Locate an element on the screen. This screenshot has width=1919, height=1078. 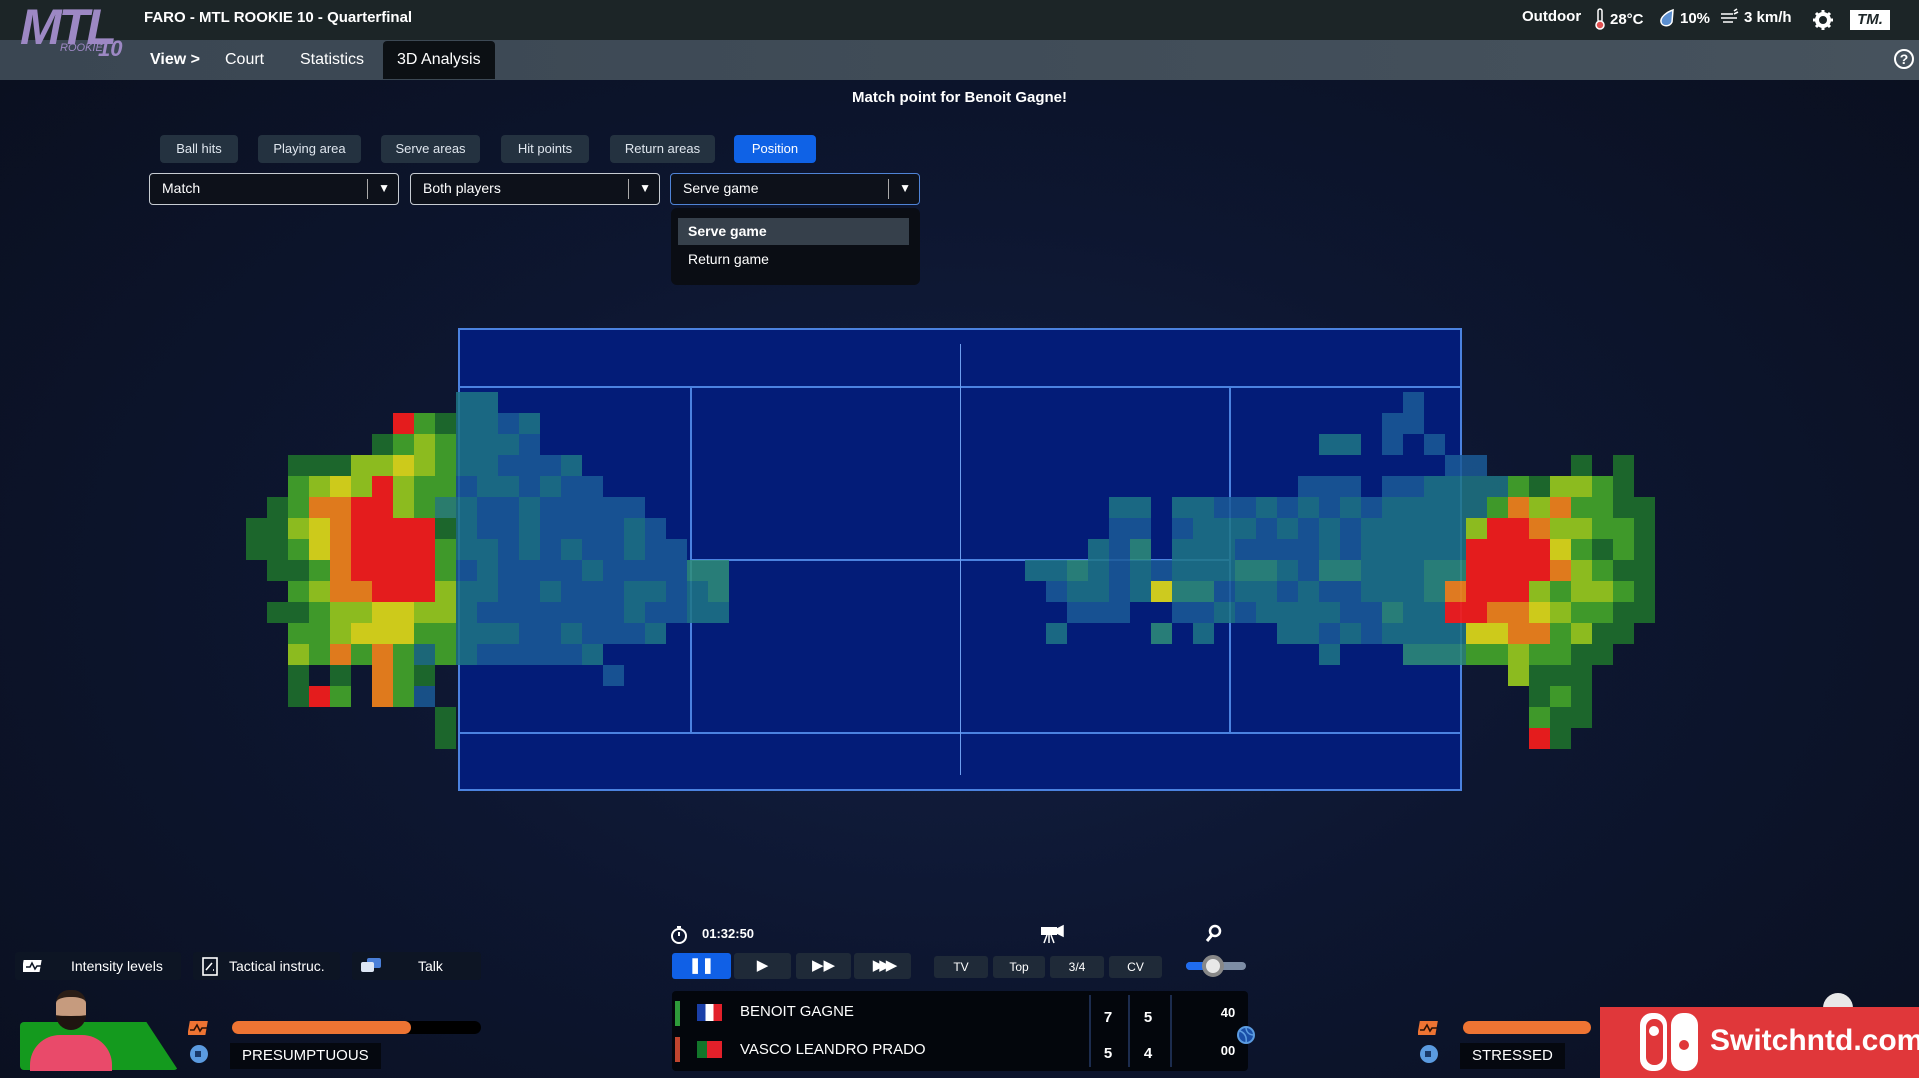
help-icon: ? is located at coordinates (1904, 59).